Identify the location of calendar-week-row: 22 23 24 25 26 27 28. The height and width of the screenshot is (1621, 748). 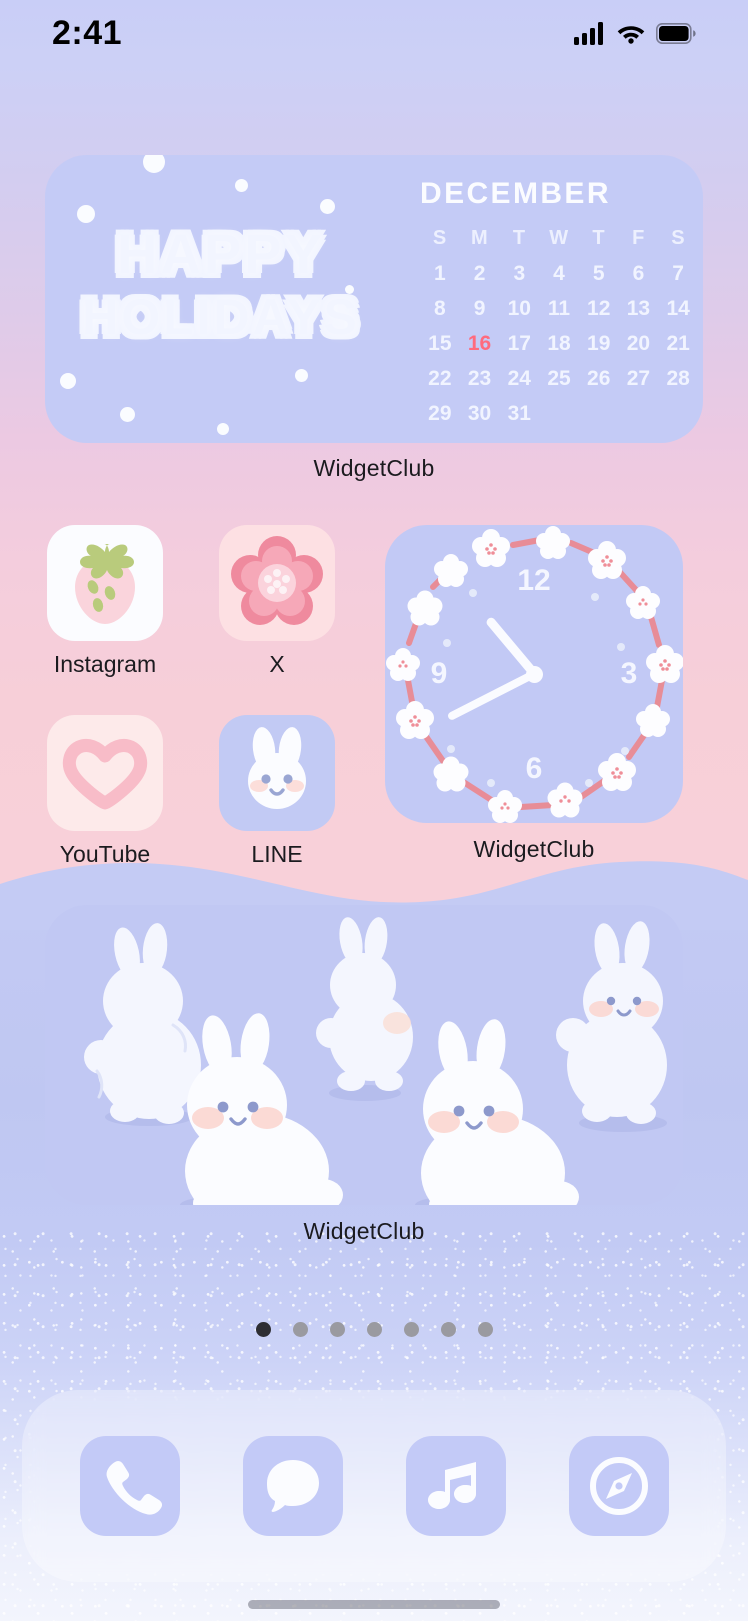
(559, 378).